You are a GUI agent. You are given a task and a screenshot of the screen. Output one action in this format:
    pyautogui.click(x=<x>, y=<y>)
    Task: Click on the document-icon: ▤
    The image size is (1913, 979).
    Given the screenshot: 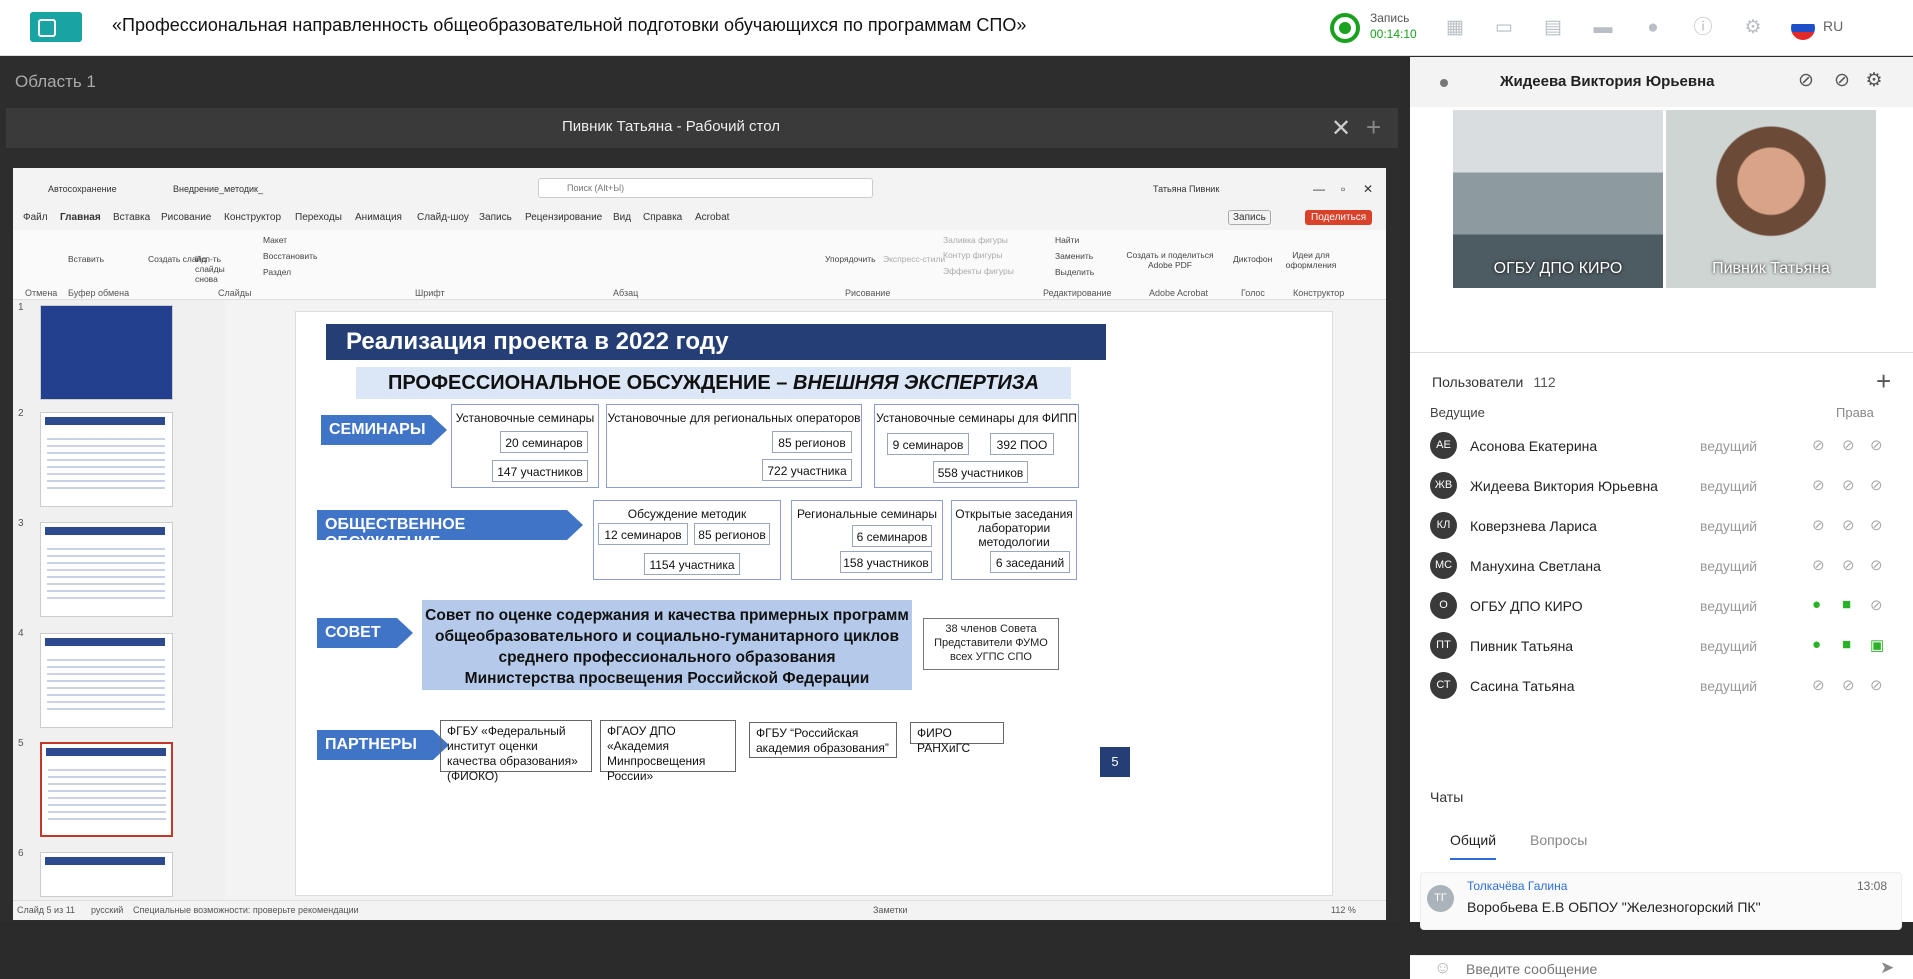 What is the action you would take?
    pyautogui.click(x=1553, y=28)
    